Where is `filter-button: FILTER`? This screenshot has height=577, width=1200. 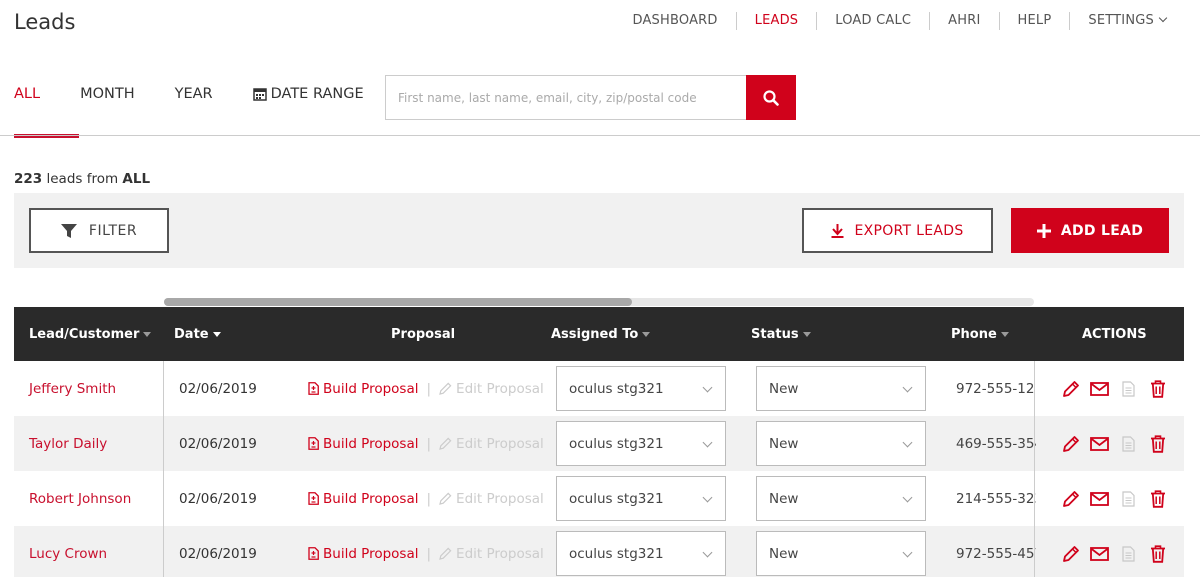
filter-button: FILTER is located at coordinates (99, 230).